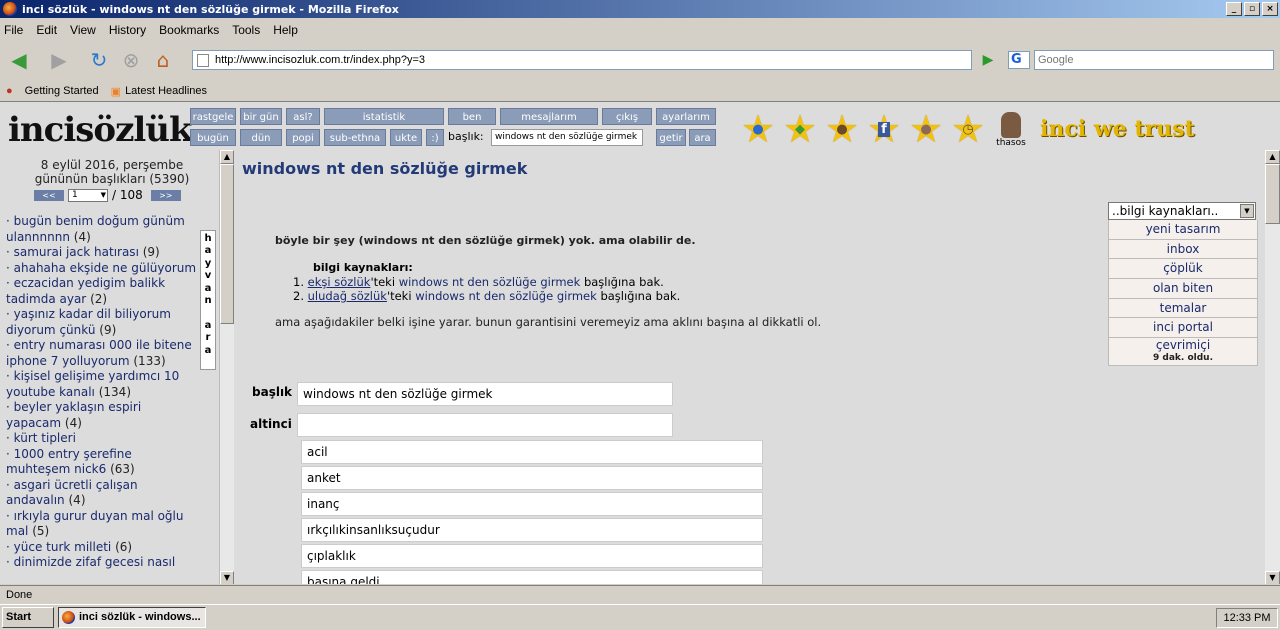  Describe the element at coordinates (988, 60) in the screenshot. I see `go-icon: ▶` at that location.